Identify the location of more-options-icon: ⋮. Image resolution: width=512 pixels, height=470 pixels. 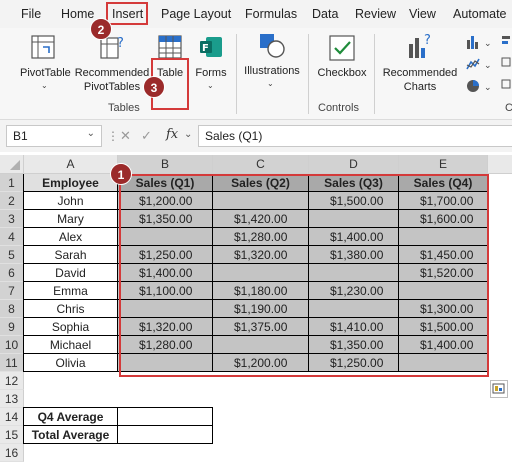
(113, 136).